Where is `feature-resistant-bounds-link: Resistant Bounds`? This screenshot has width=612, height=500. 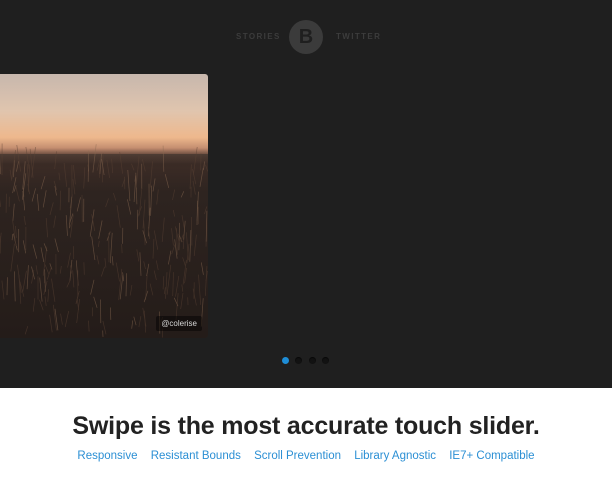
feature-resistant-bounds-link: Resistant Bounds is located at coordinates (196, 456).